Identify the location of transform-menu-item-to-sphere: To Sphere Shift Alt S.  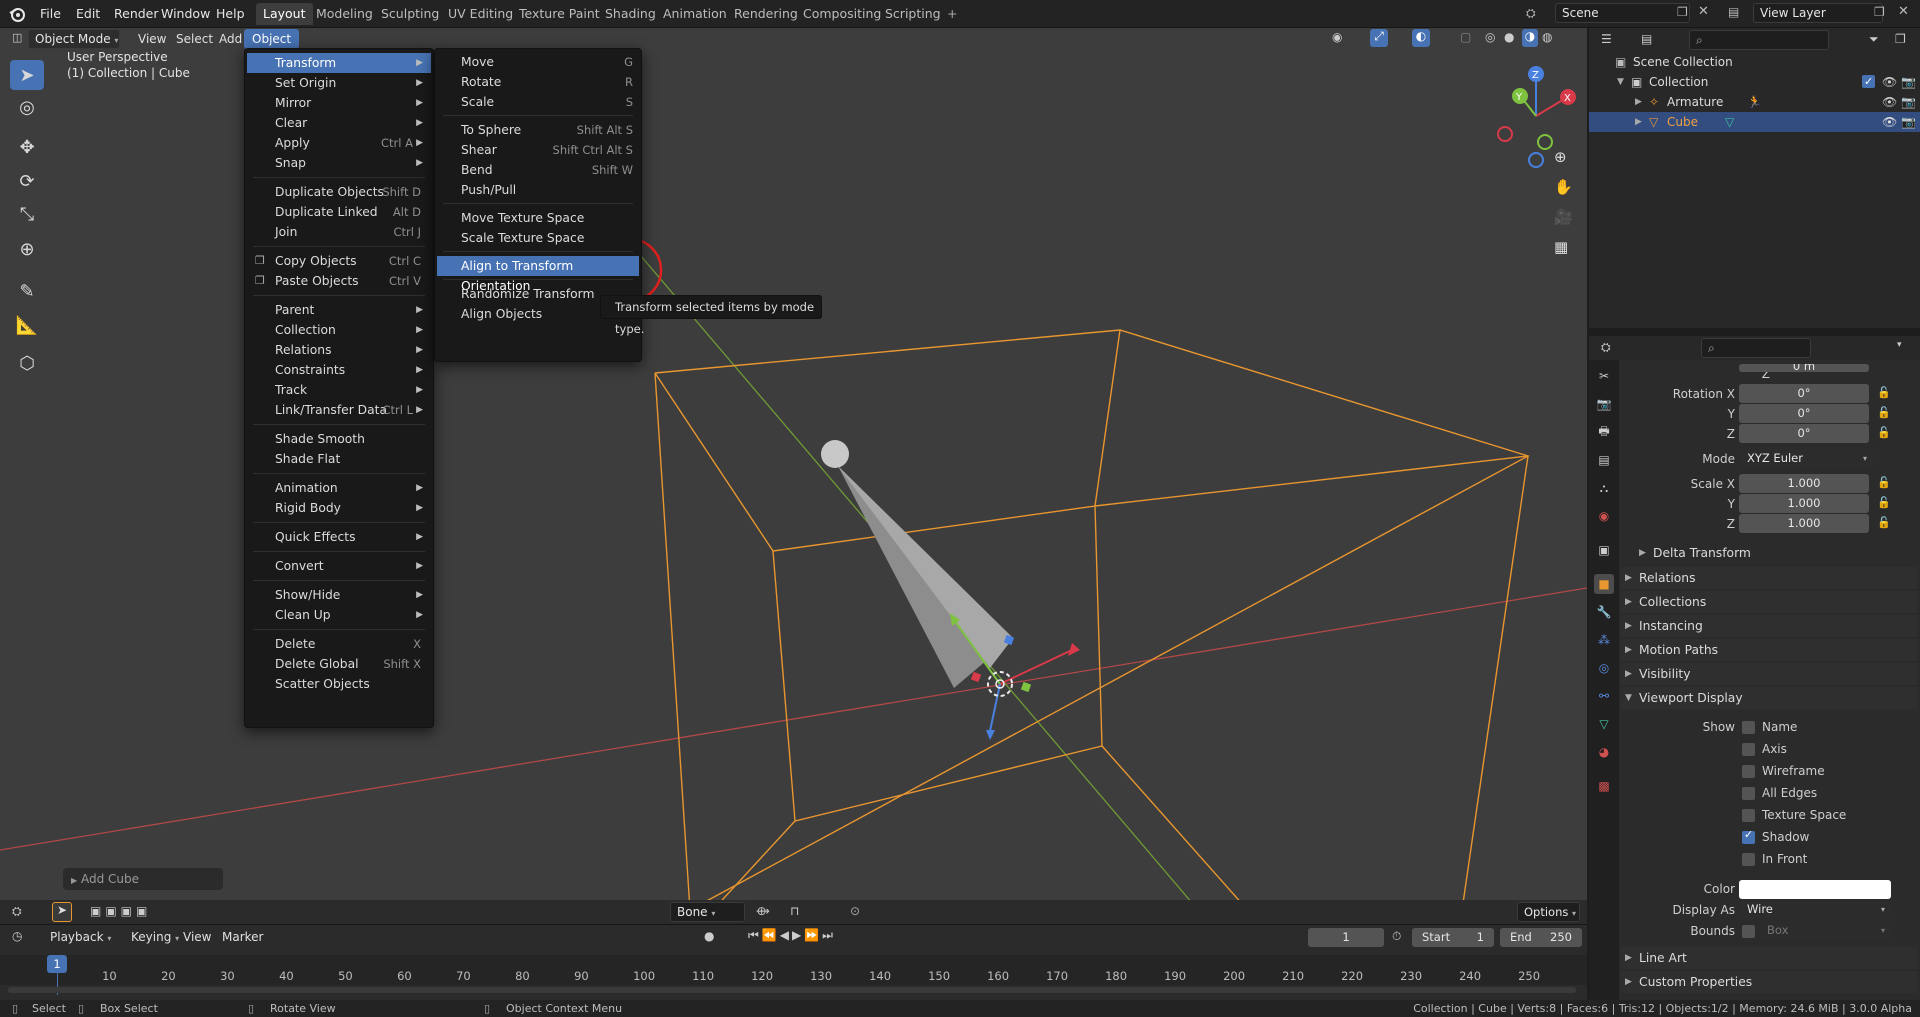
(538, 130).